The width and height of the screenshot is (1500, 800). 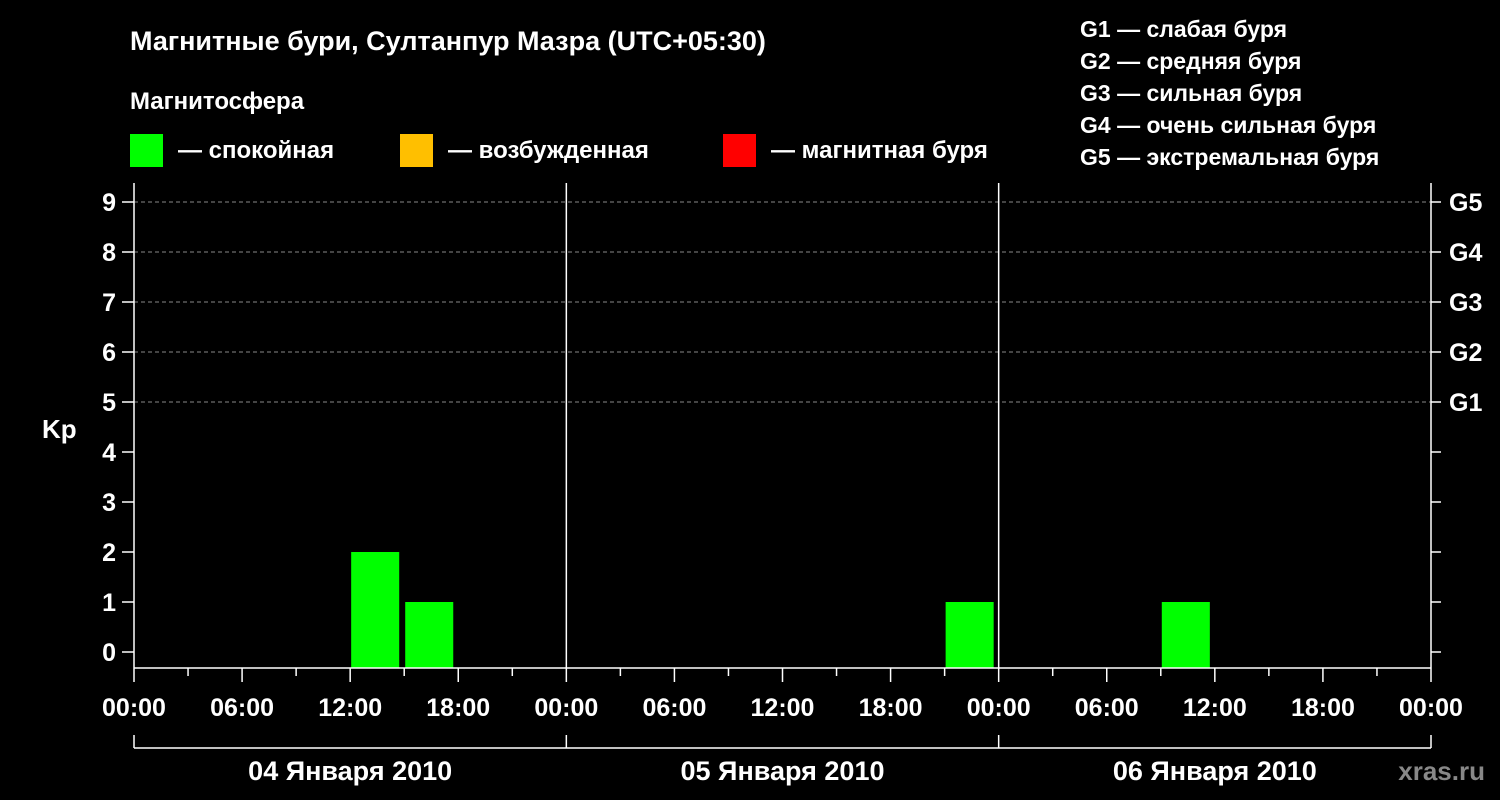 I want to click on x-tick-label-8: 00:00, so click(x=999, y=708).